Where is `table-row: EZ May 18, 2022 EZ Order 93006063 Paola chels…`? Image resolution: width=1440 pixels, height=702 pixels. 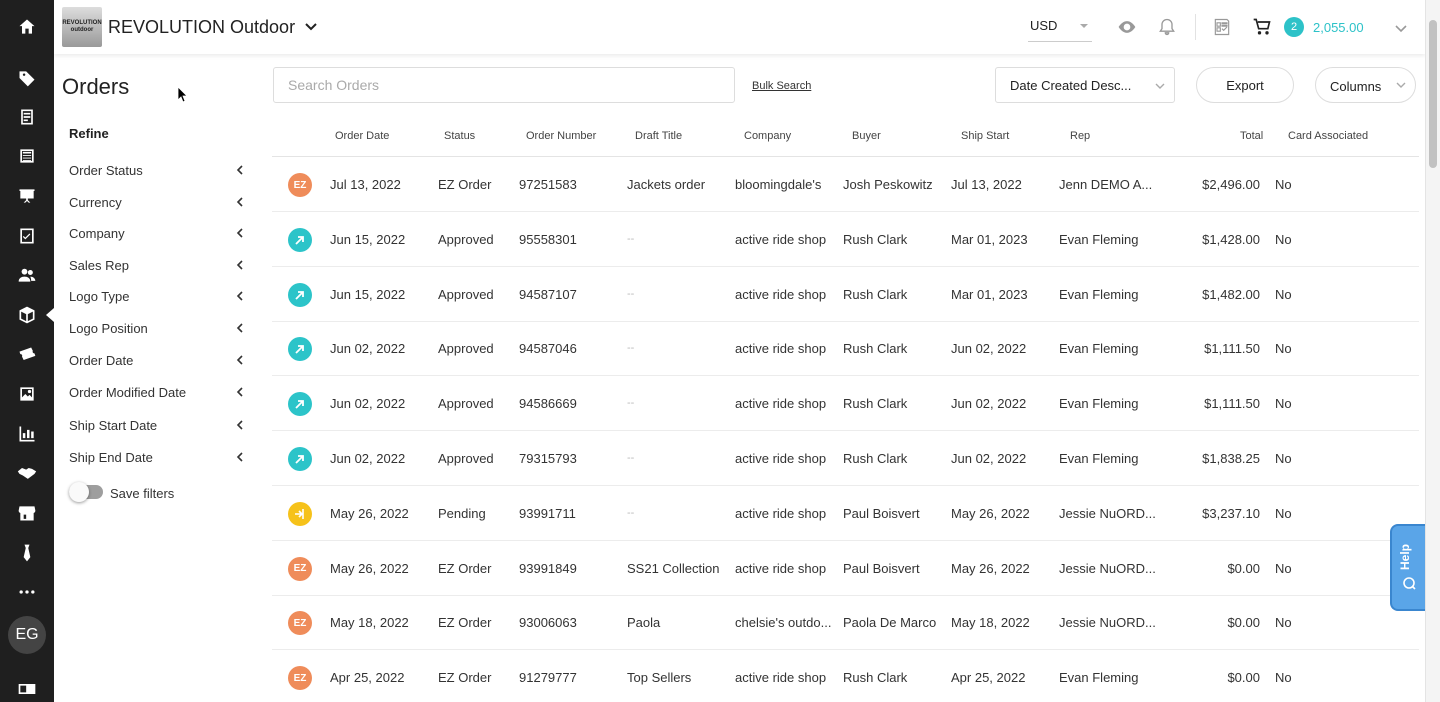
table-row: EZ May 18, 2022 EZ Order 93006063 Paola chels… is located at coordinates (845, 623).